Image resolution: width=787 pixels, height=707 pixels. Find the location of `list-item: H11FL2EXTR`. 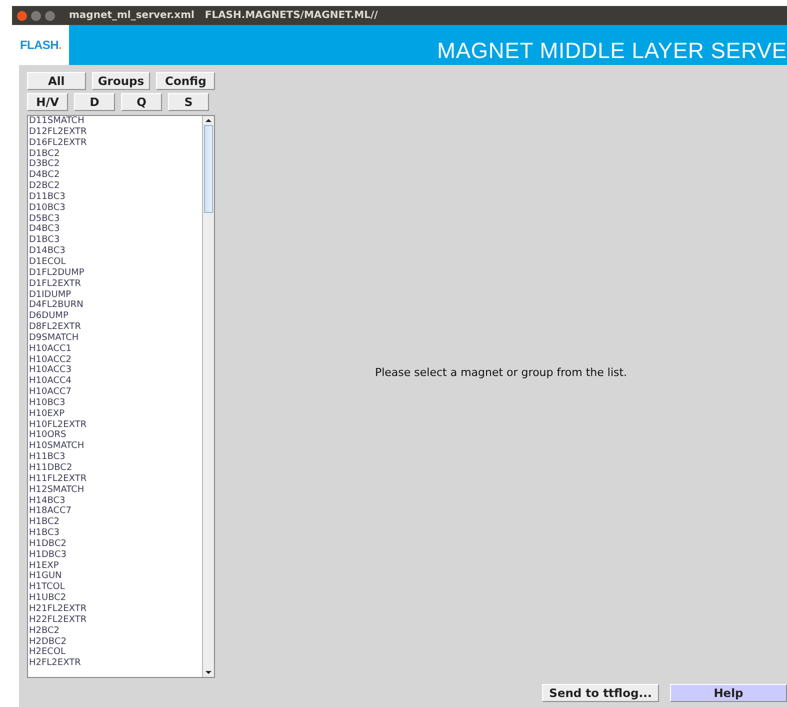

list-item: H11FL2EXTR is located at coordinates (115, 479).